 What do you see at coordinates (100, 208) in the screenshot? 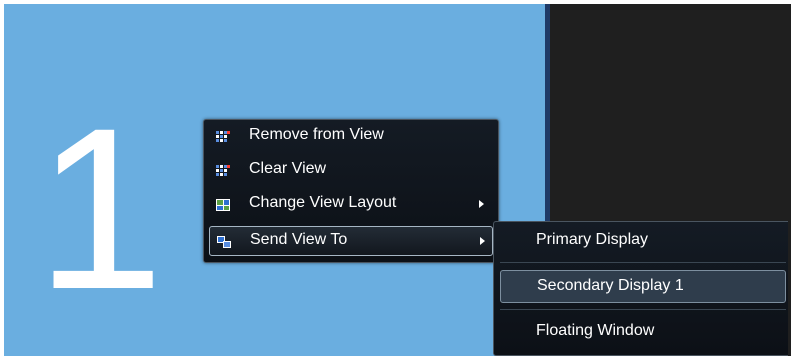
I see `view-number: 1` at bounding box center [100, 208].